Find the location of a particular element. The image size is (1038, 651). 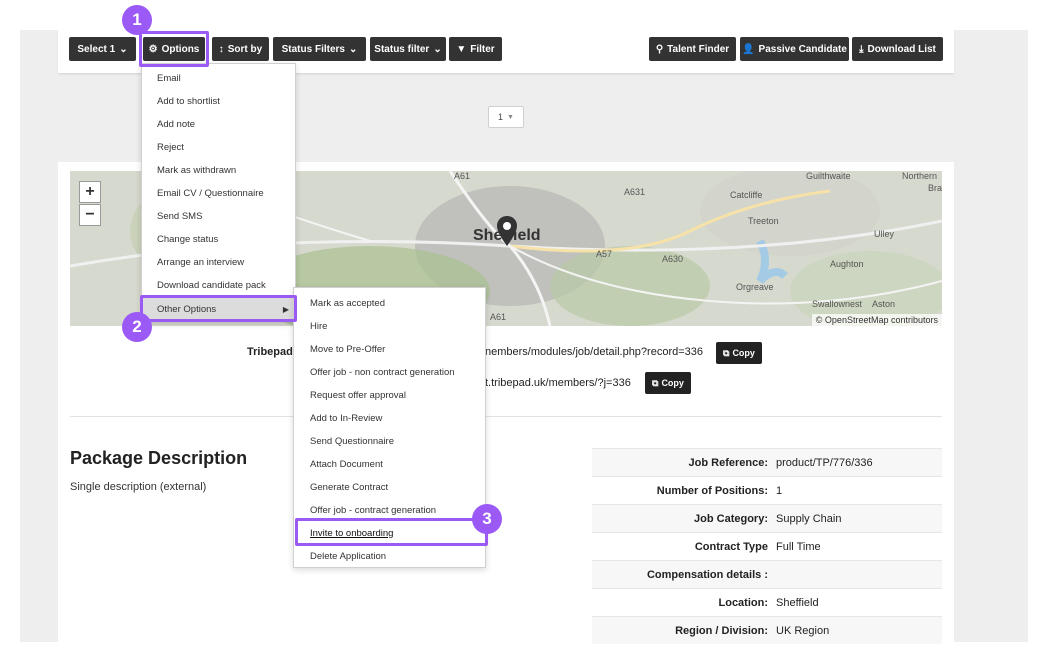

detail-key: Job Reference: is located at coordinates (728, 462).